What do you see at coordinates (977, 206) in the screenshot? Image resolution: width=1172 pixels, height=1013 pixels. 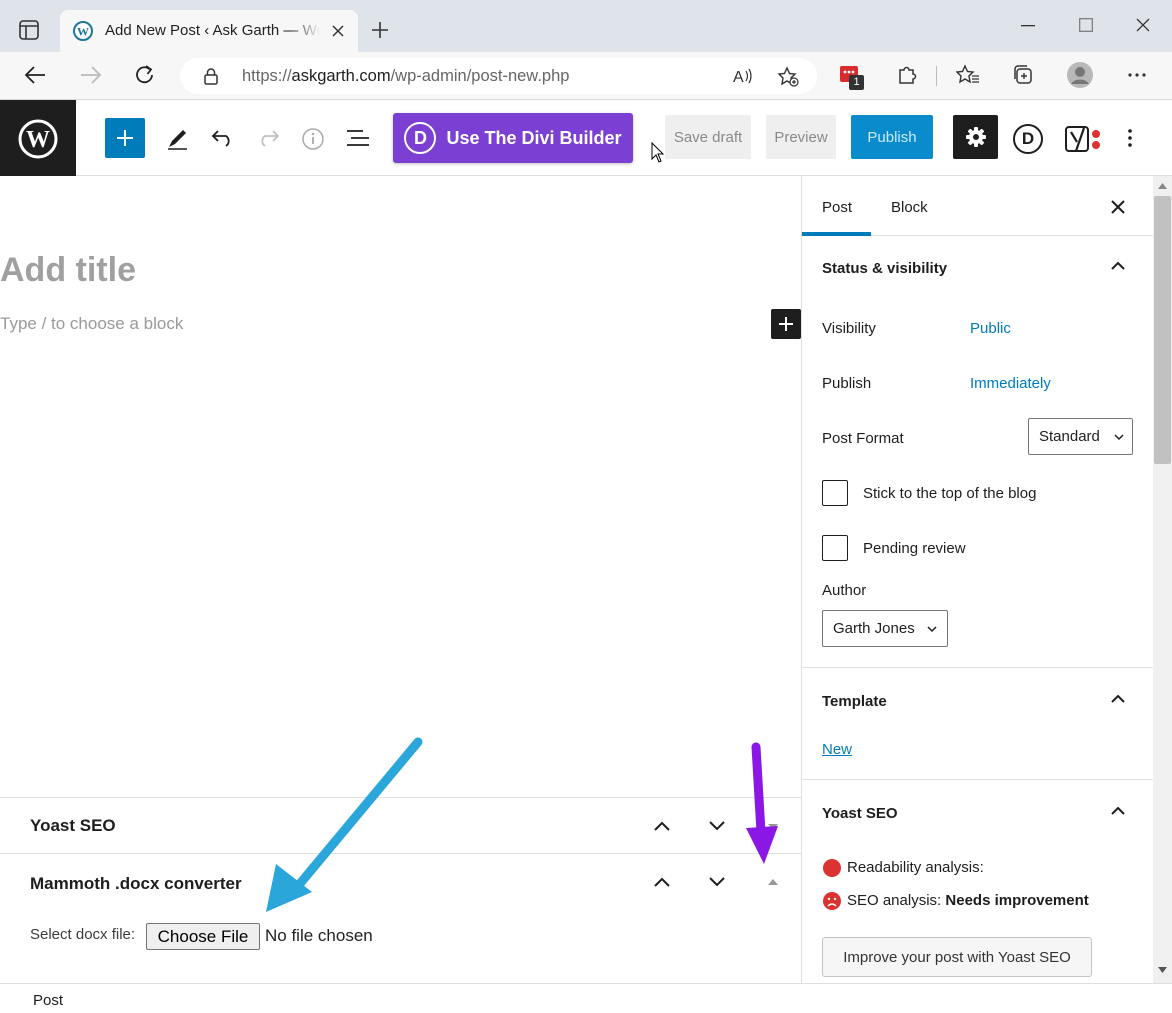 I see `sidebar-tabs: Post Block` at bounding box center [977, 206].